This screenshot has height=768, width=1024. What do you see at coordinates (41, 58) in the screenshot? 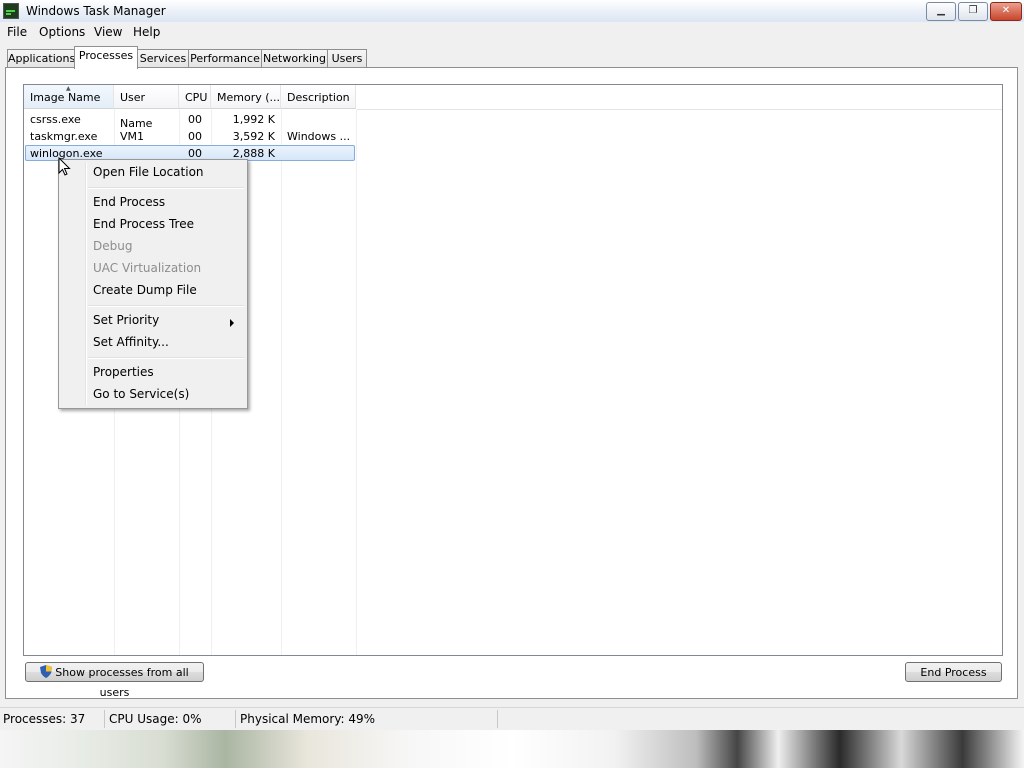
I see `tab-applications: Applications` at bounding box center [41, 58].